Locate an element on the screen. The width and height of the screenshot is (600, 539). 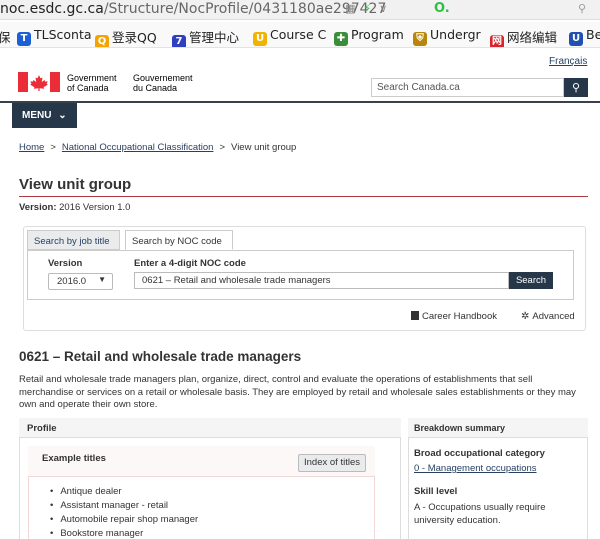
bookmark-item: ⛨ Undergr is located at coordinates (447, 36).